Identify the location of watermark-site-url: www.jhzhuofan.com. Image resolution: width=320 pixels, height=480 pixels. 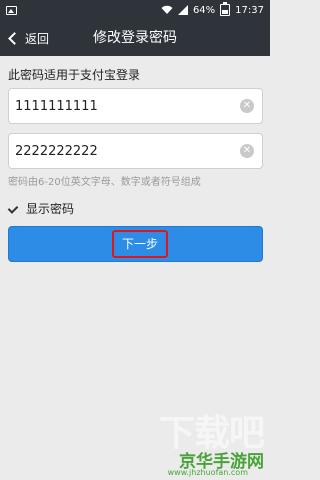
(207, 472).